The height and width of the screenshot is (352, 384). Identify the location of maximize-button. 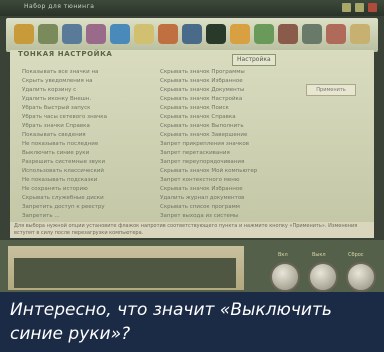
(359, 7).